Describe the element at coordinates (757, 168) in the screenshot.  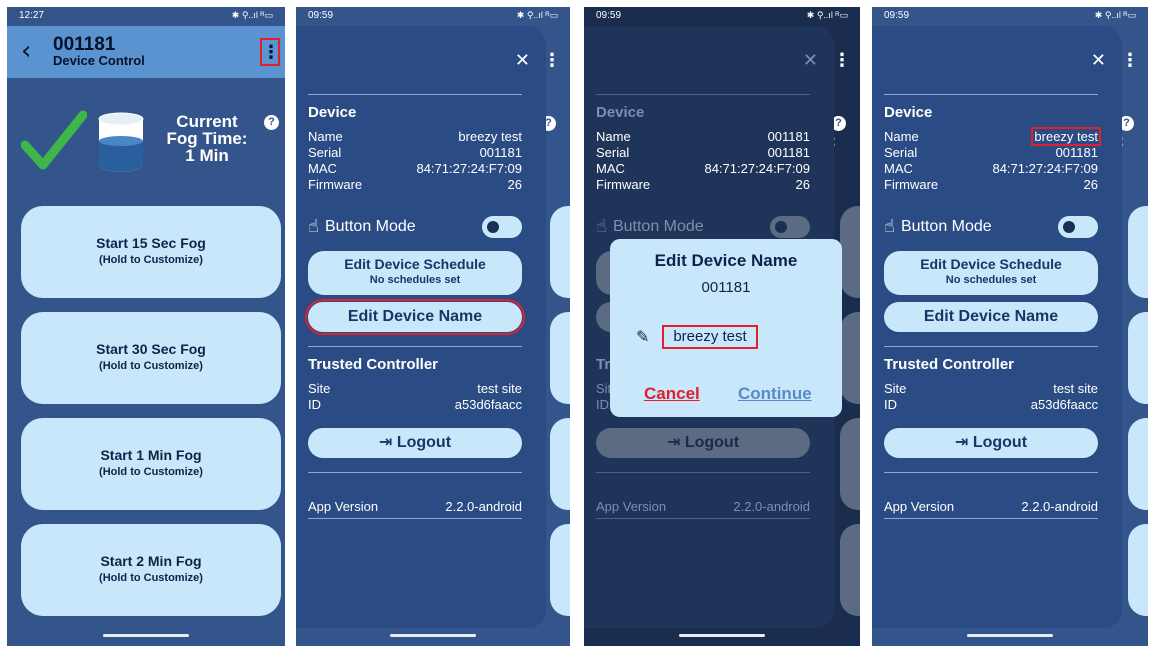
I see `mac-value: 84:71:27:24:F7:09` at that location.